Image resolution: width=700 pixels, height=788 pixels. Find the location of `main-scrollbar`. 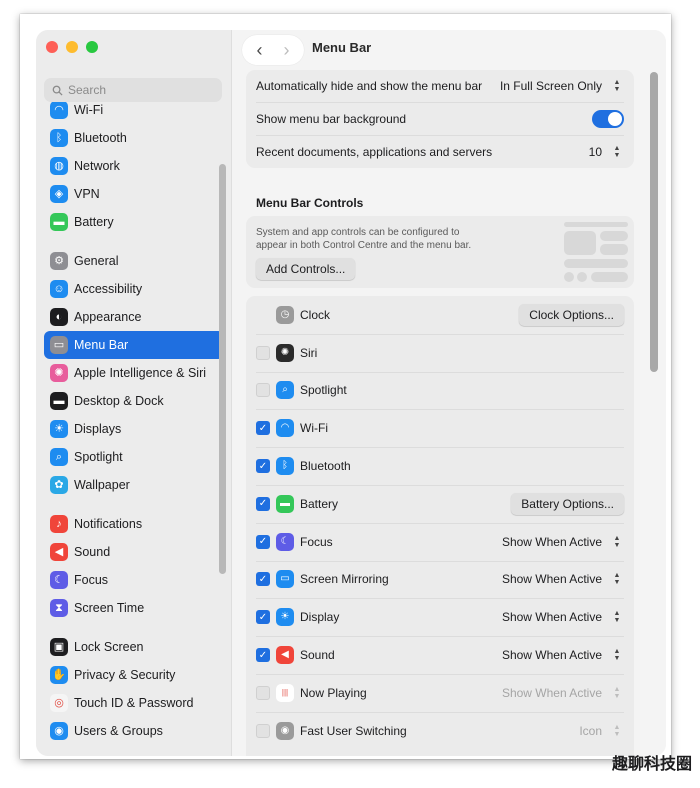

main-scrollbar is located at coordinates (654, 222).